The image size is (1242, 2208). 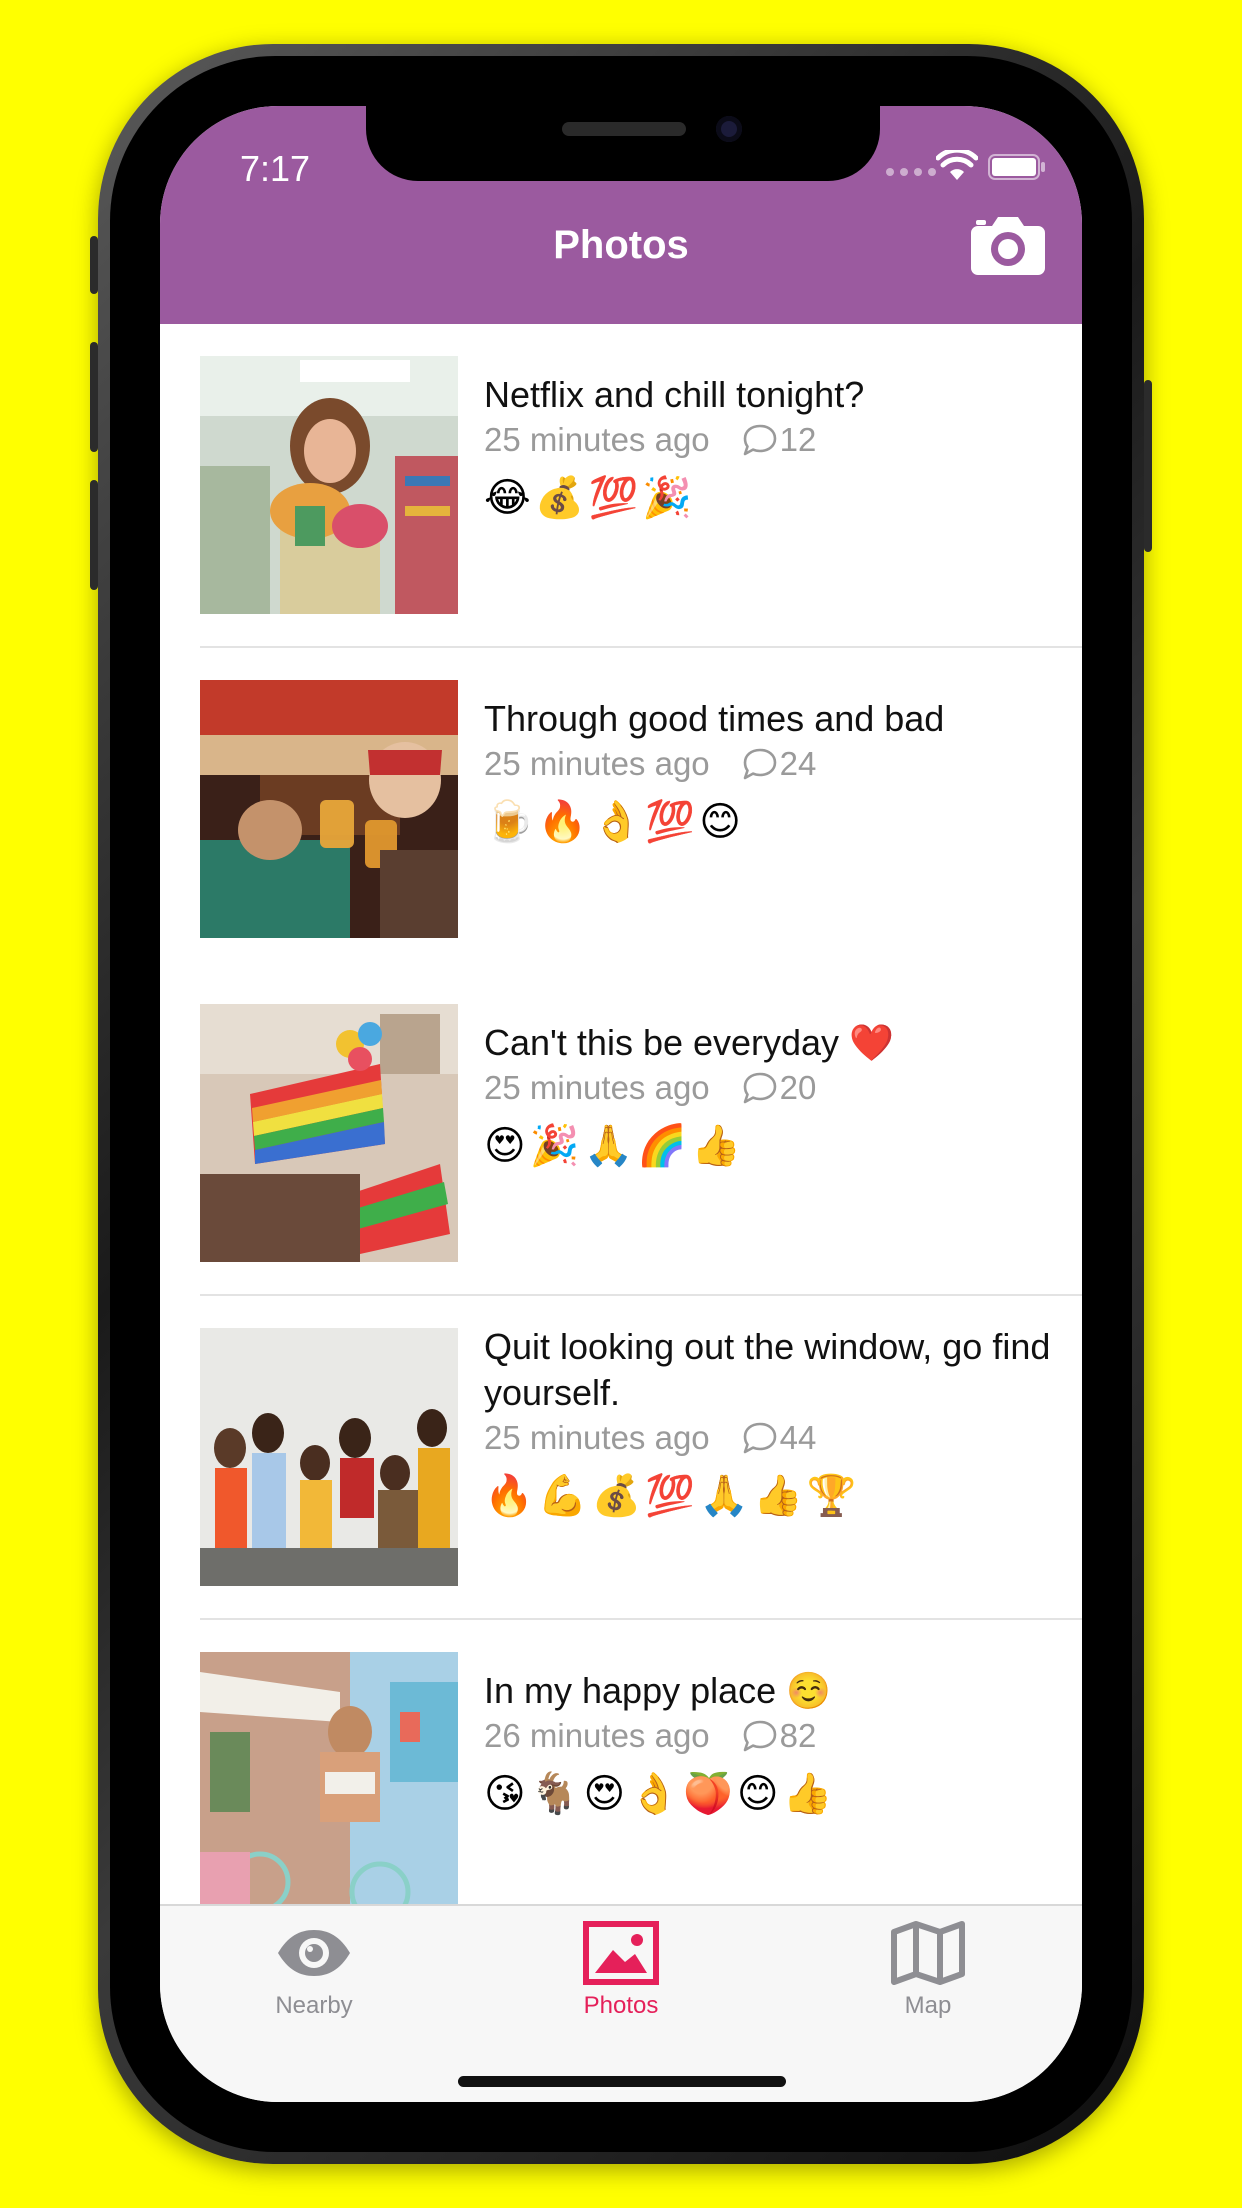 I want to click on tab-bar: Nearby Photos Map, so click(x=621, y=2003).